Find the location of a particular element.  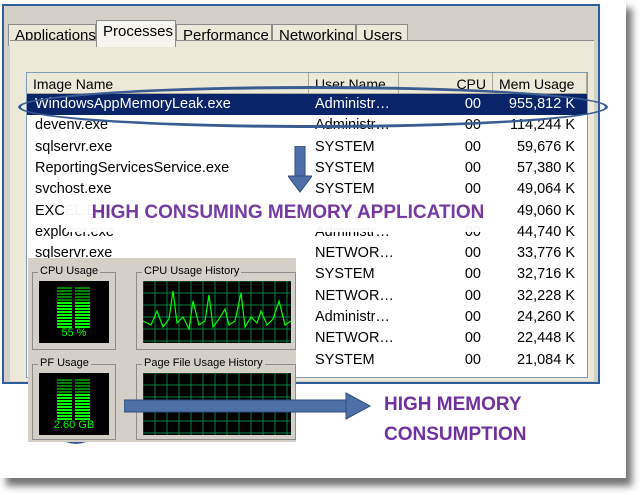

callout-high-memory-line1: HIGH MEMORY is located at coordinates (453, 404).